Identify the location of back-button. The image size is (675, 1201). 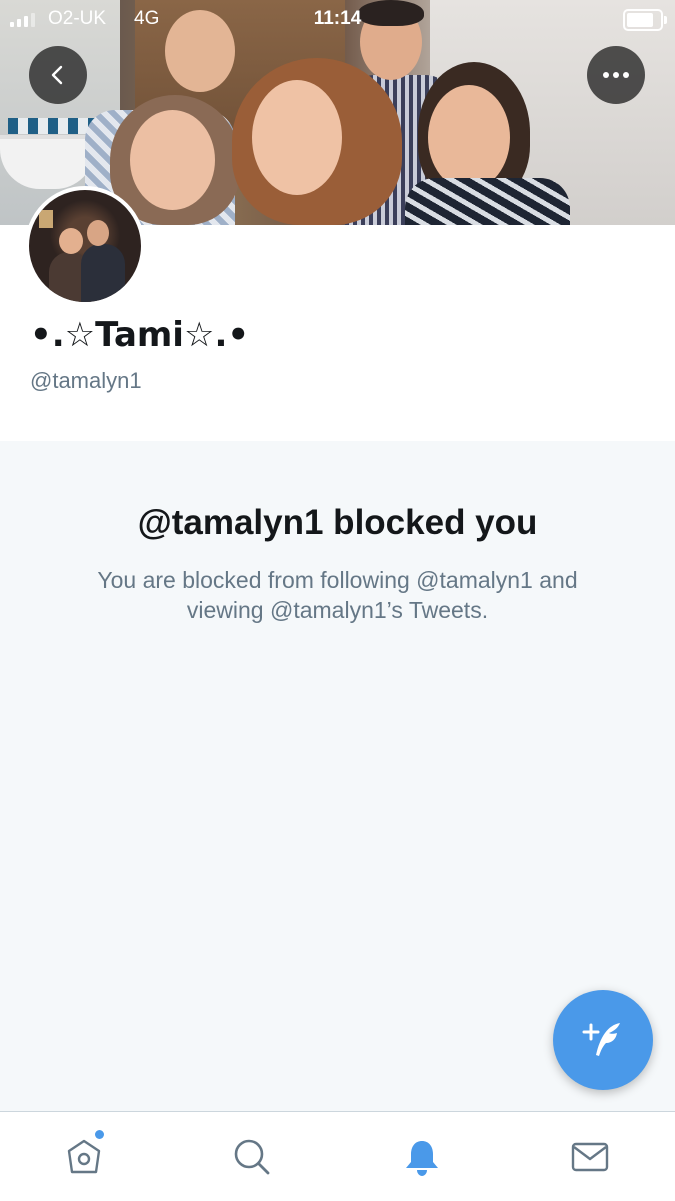
(58, 75).